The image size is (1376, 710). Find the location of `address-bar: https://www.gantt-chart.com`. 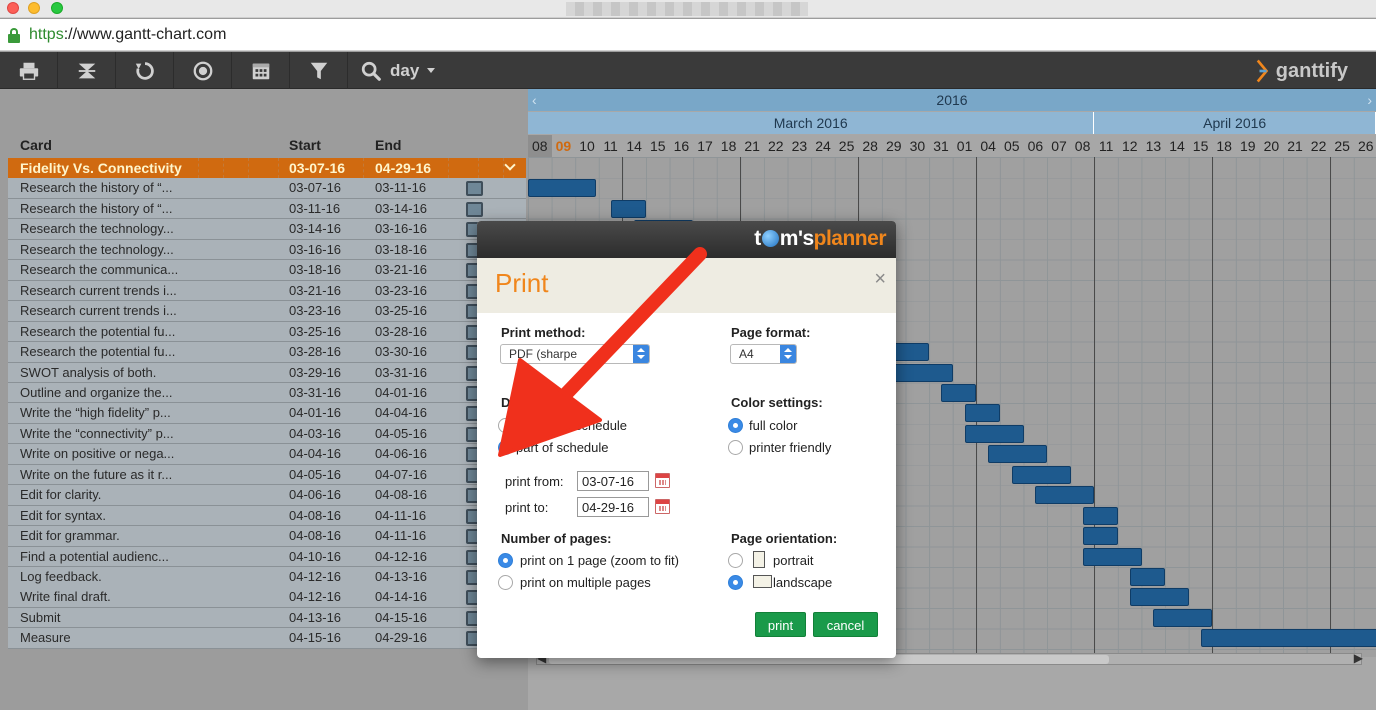

address-bar: https://www.gantt-chart.com is located at coordinates (688, 35).